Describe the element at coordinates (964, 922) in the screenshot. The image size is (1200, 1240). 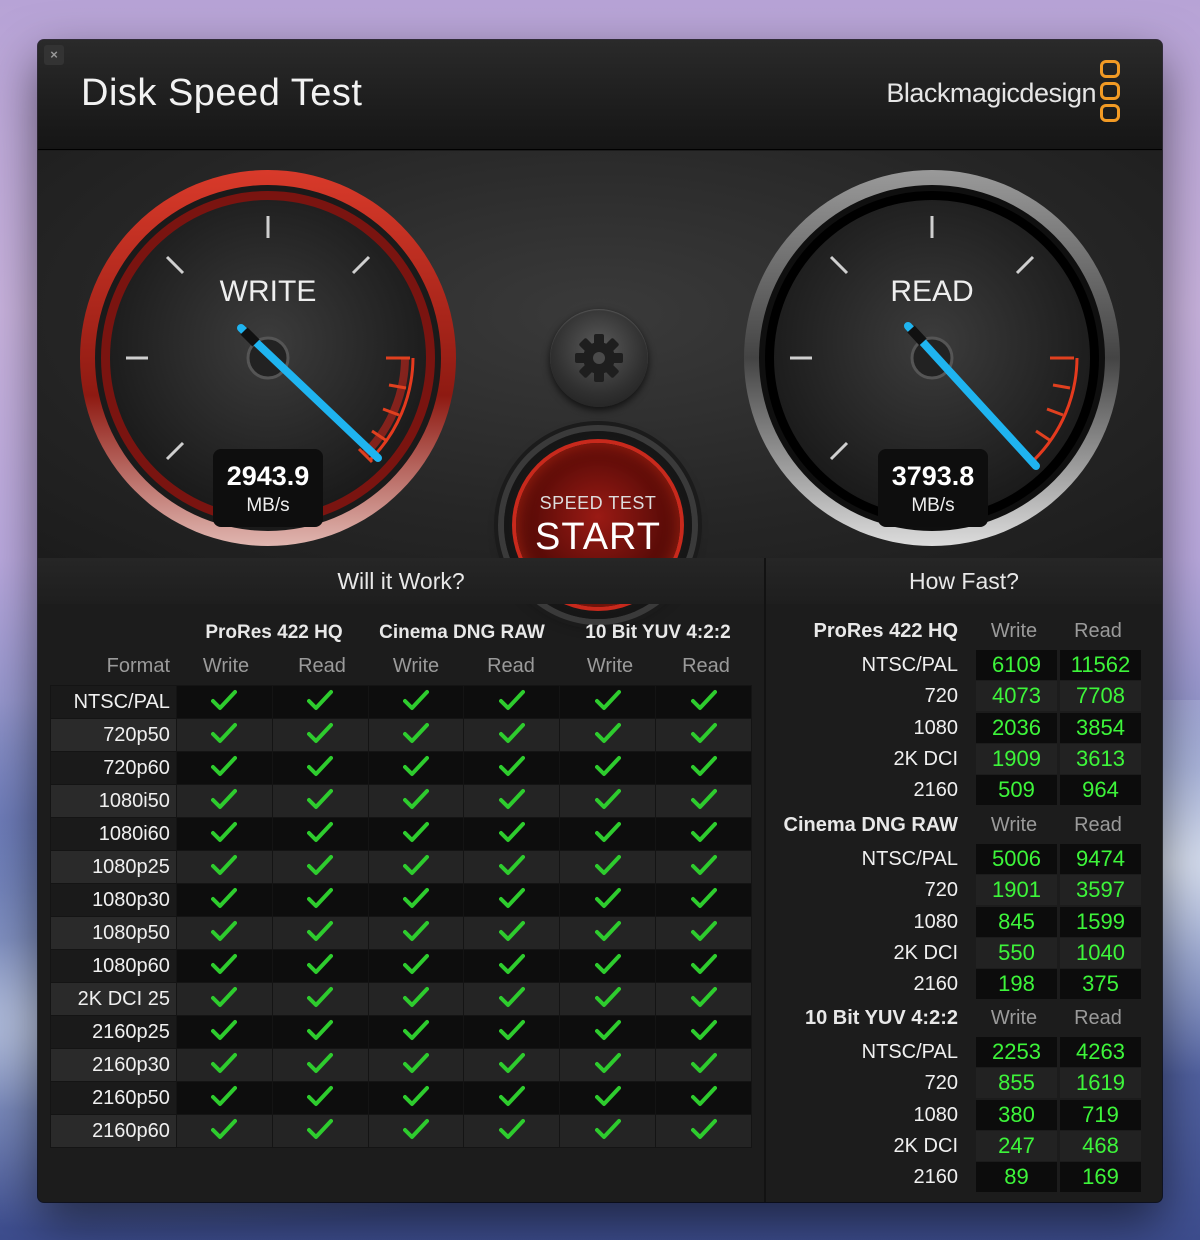
I see `how-fast-row: 1080 845 1599` at that location.